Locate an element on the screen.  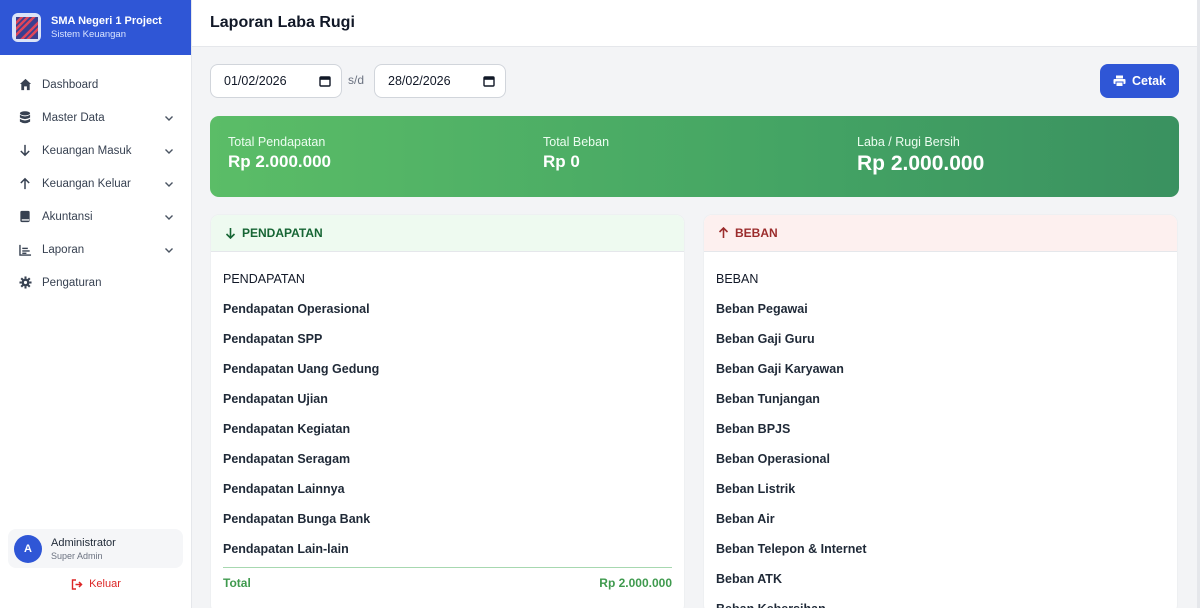
home-icon is located at coordinates (25, 85).